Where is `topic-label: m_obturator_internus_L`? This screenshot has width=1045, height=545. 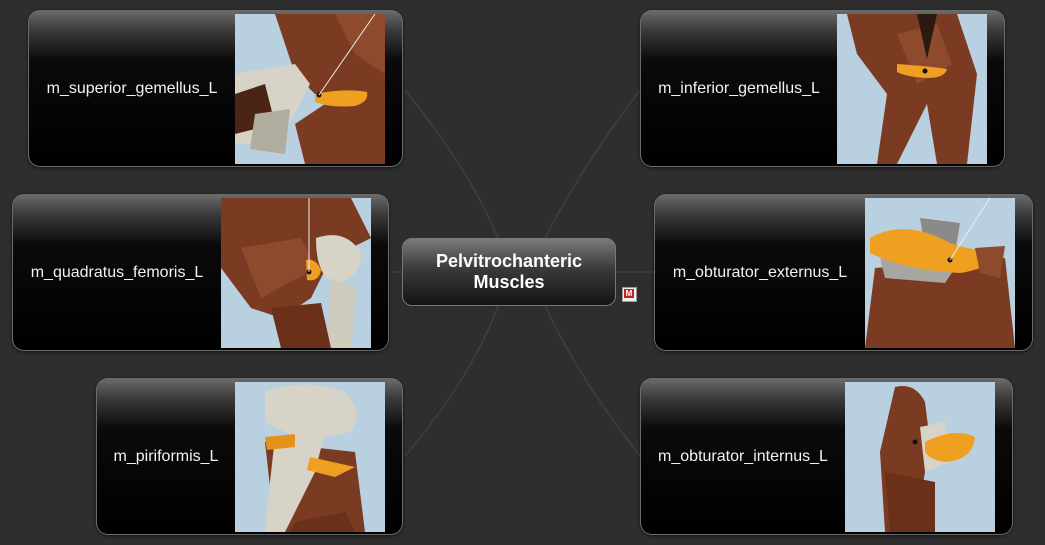
topic-label: m_obturator_internus_L is located at coordinates (743, 456).